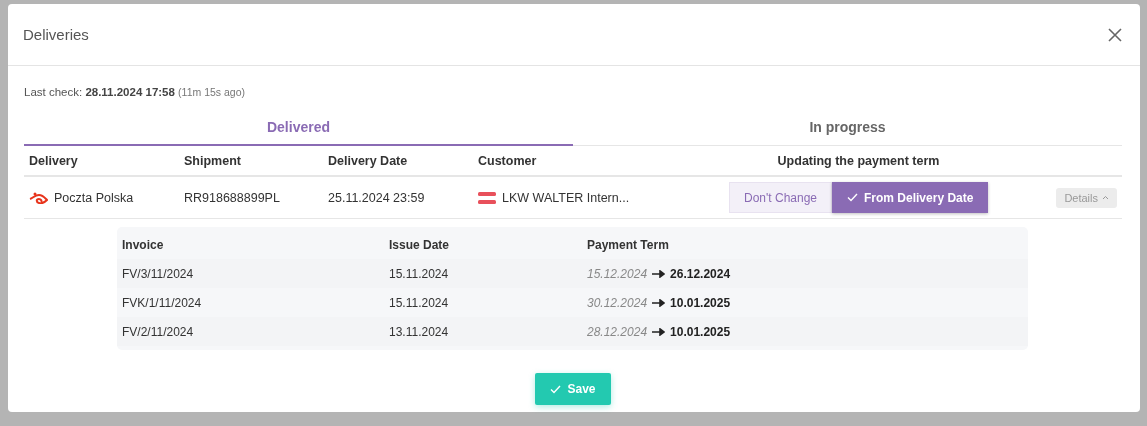  I want to click on old-payment-term: 28.12.2024, so click(617, 331).